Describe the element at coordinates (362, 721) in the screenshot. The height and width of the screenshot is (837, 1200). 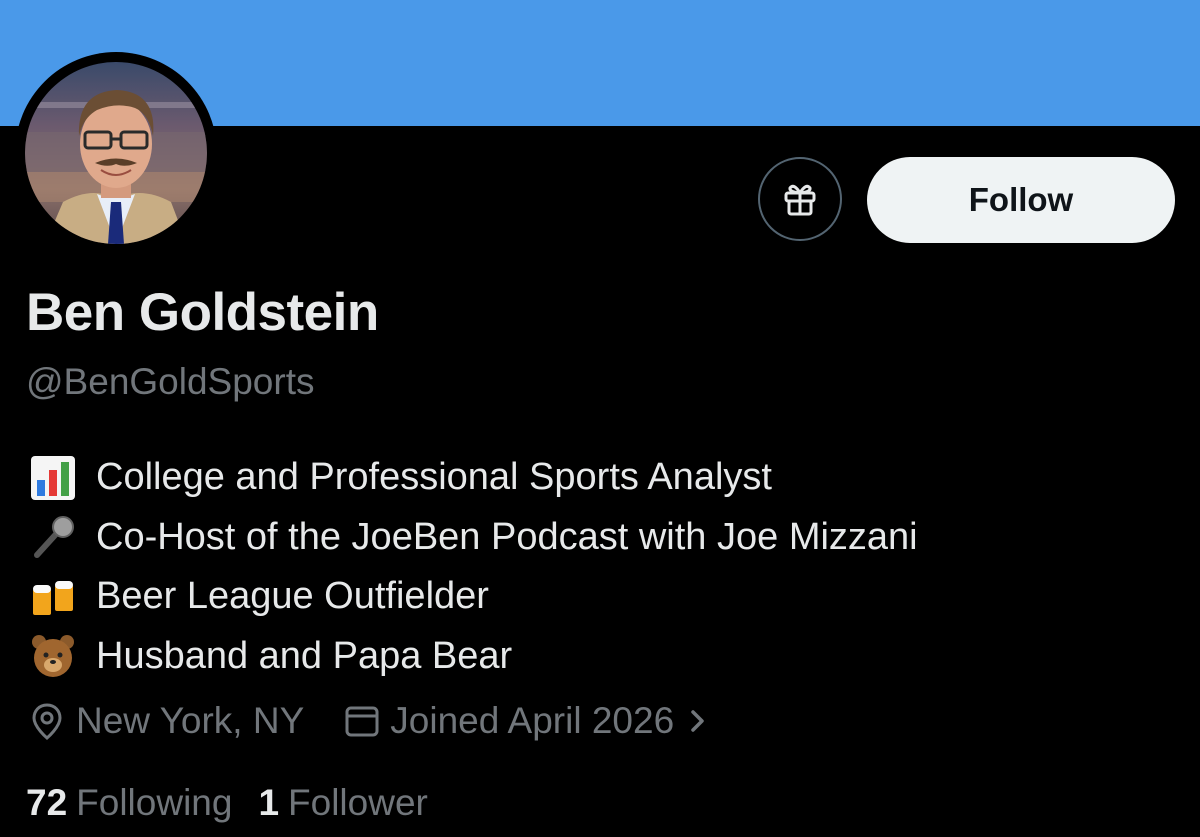
I see `calendar-icon` at that location.